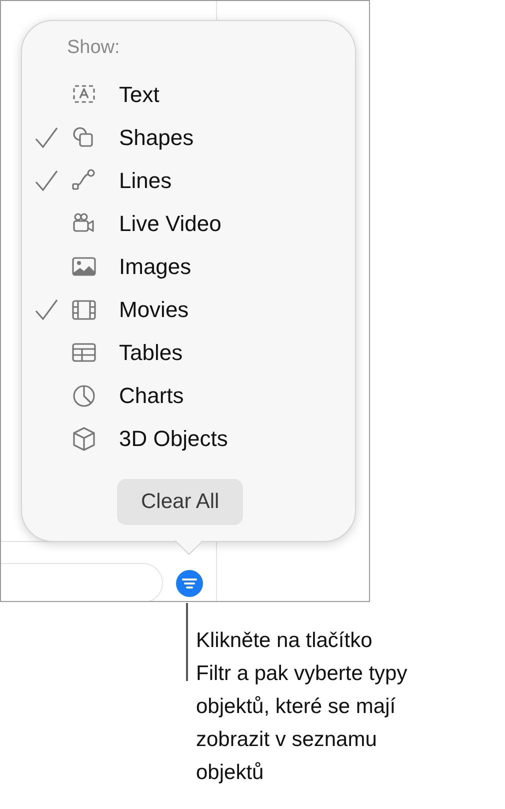  What do you see at coordinates (173, 438) in the screenshot?
I see `menu-item: 3D Objects` at bounding box center [173, 438].